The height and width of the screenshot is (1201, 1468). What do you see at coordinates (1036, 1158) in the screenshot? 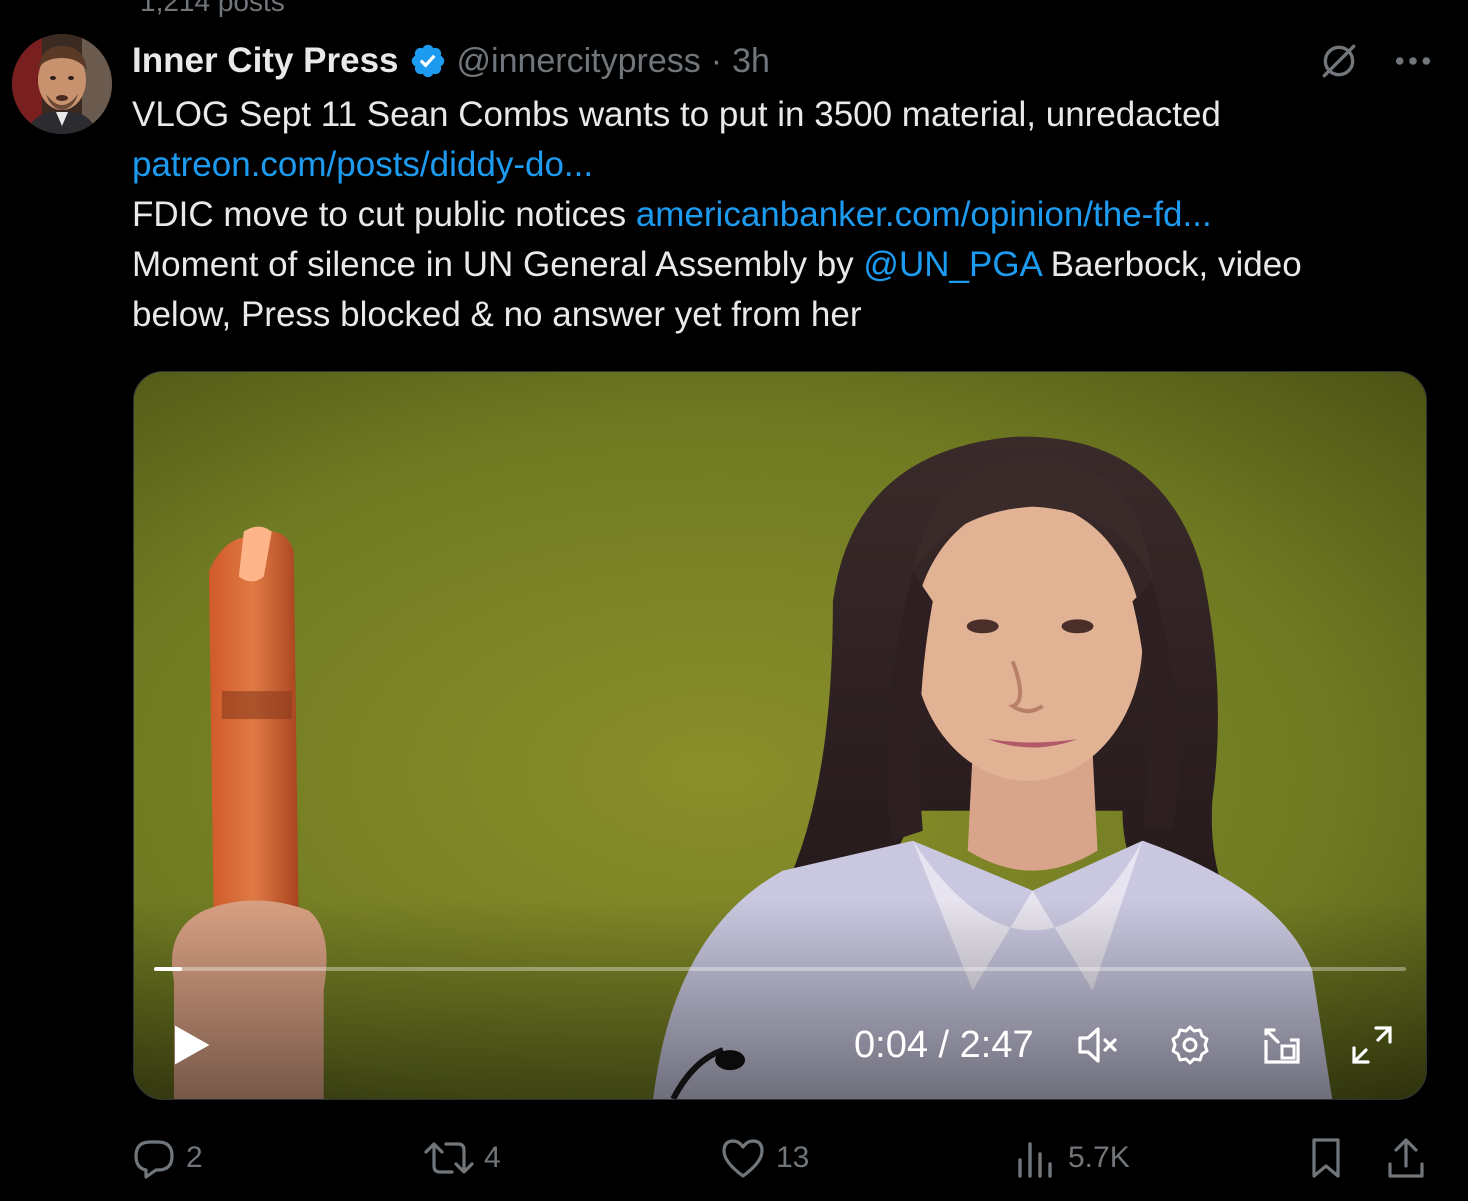
I see `views-icon` at bounding box center [1036, 1158].